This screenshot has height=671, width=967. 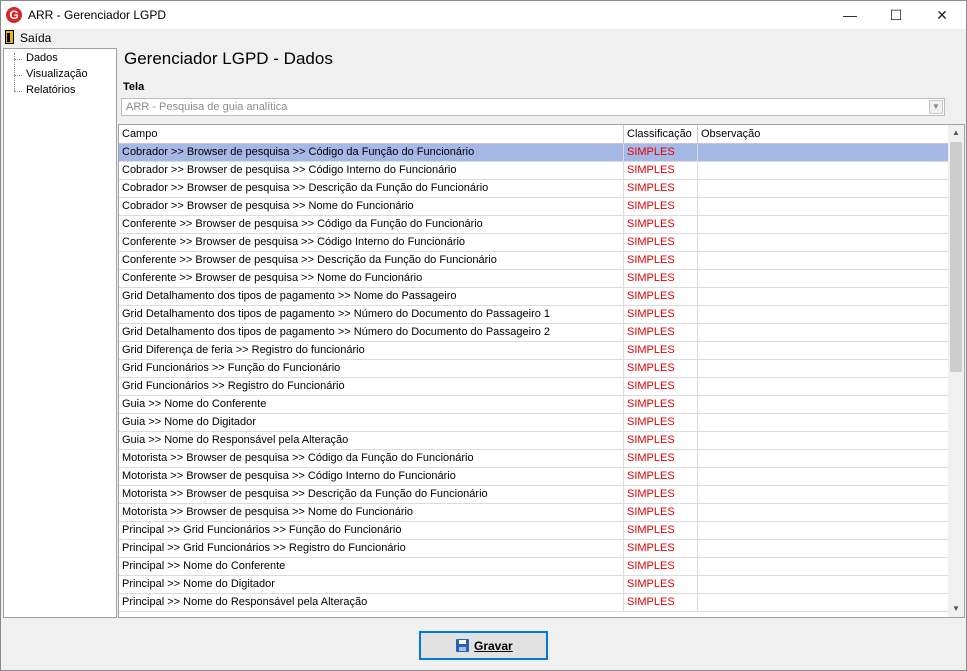 I want to click on cell-campo: Principal >> Nome do Conferente, so click(x=371, y=566).